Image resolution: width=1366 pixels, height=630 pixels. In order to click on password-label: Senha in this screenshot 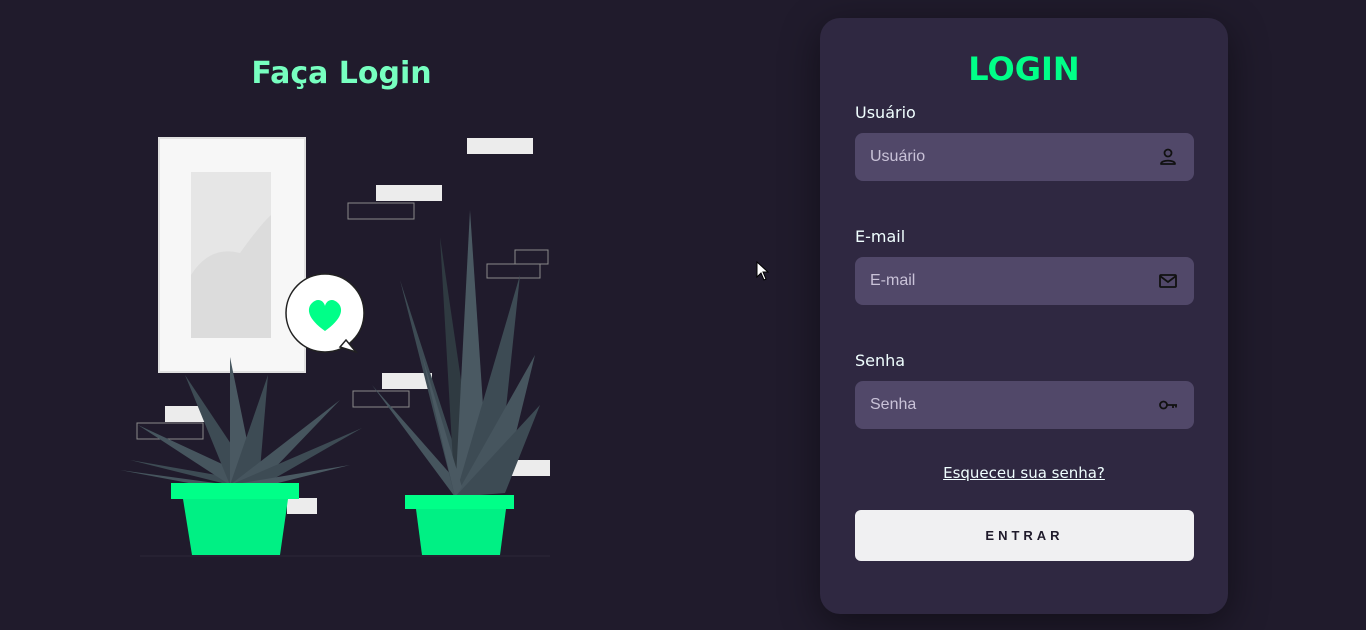, I will do `click(880, 360)`.